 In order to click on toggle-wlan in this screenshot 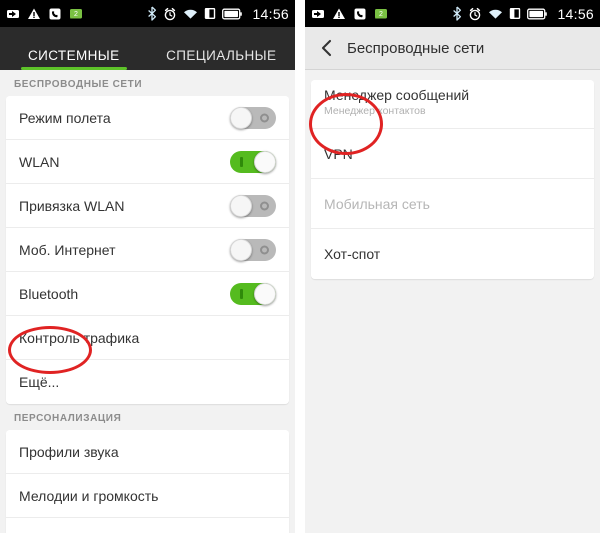, I will do `click(253, 161)`.